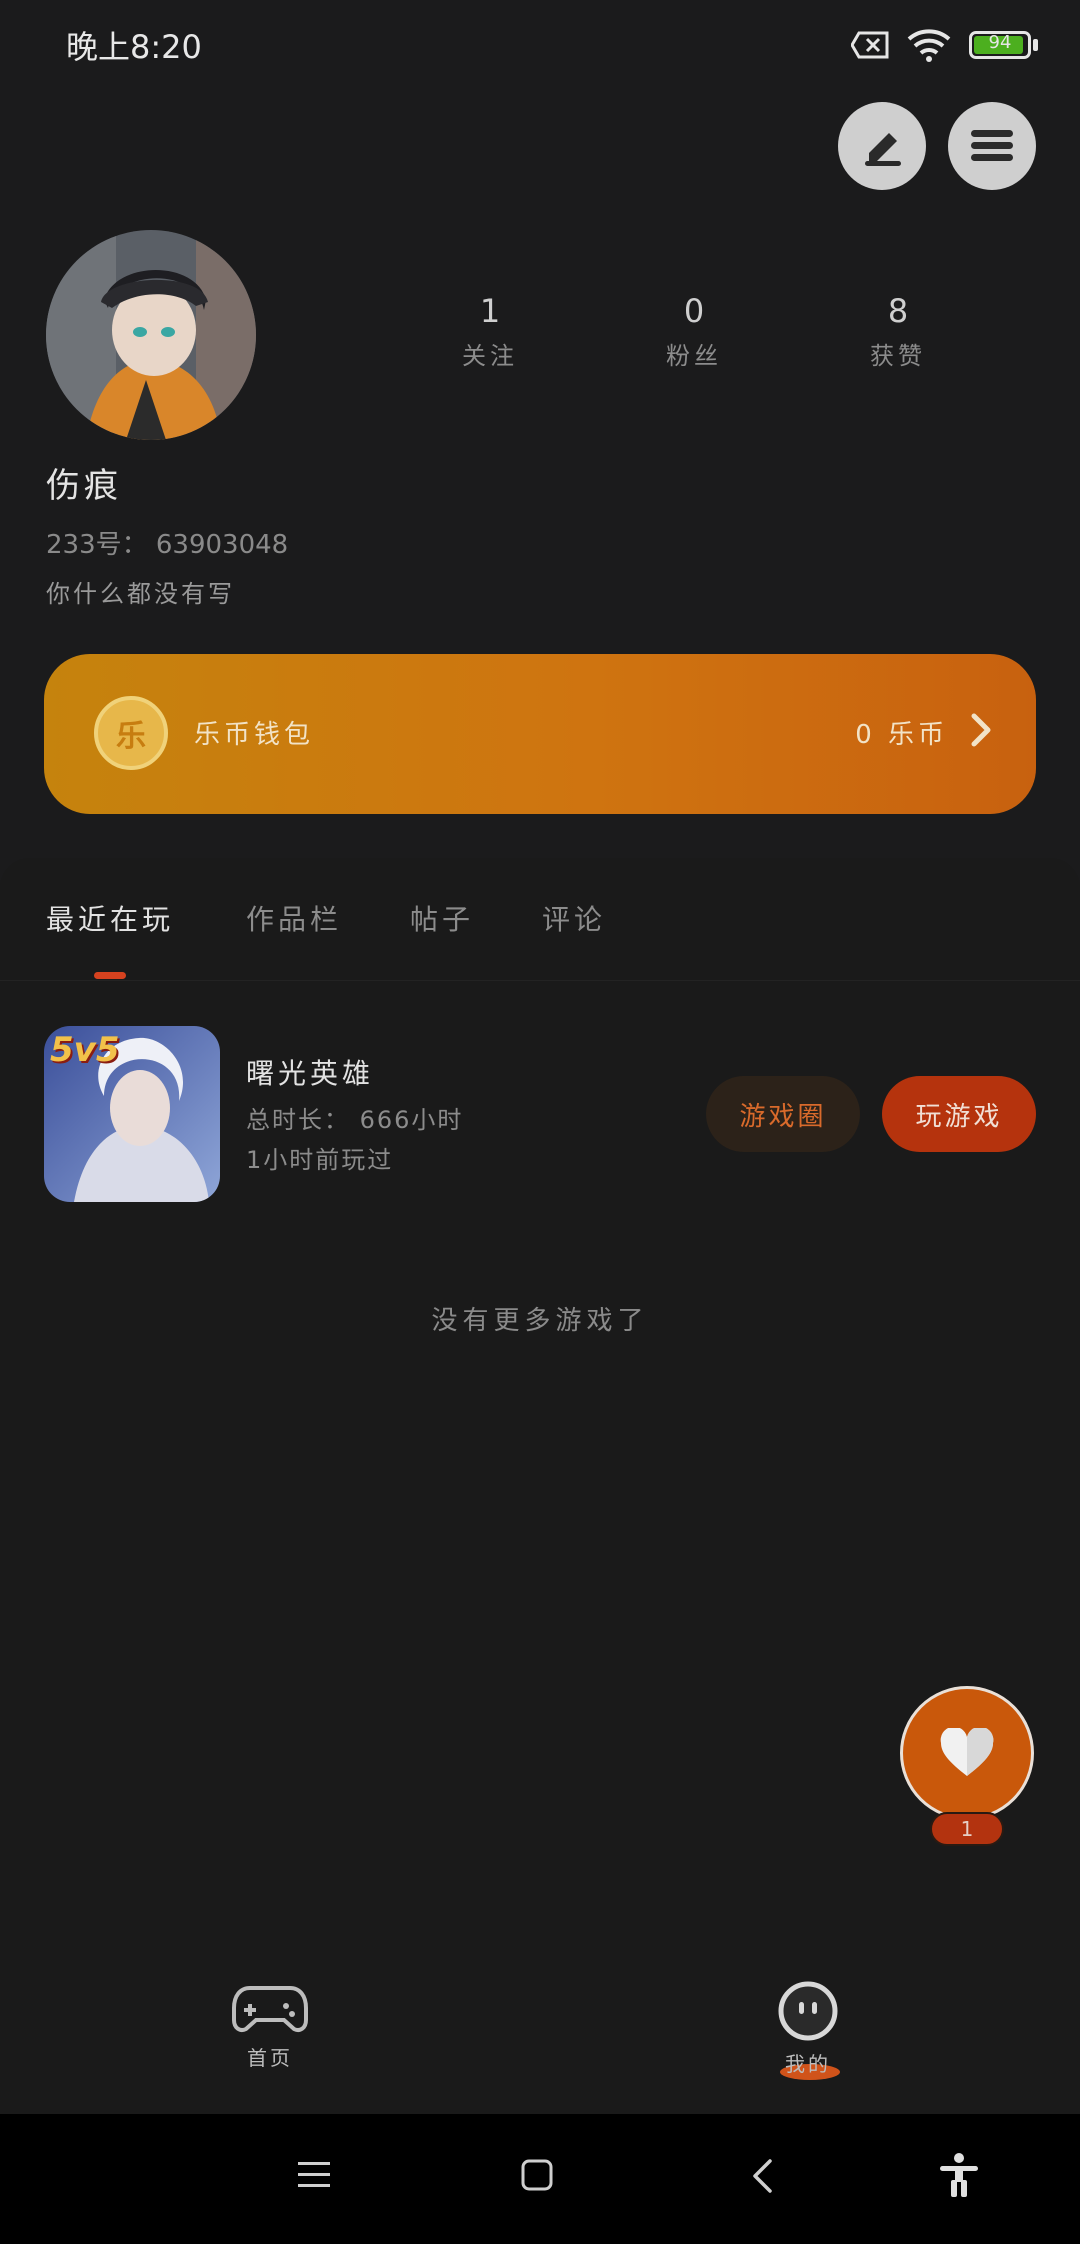 The width and height of the screenshot is (1080, 2244). What do you see at coordinates (540, 980) in the screenshot?
I see `tab-divider` at bounding box center [540, 980].